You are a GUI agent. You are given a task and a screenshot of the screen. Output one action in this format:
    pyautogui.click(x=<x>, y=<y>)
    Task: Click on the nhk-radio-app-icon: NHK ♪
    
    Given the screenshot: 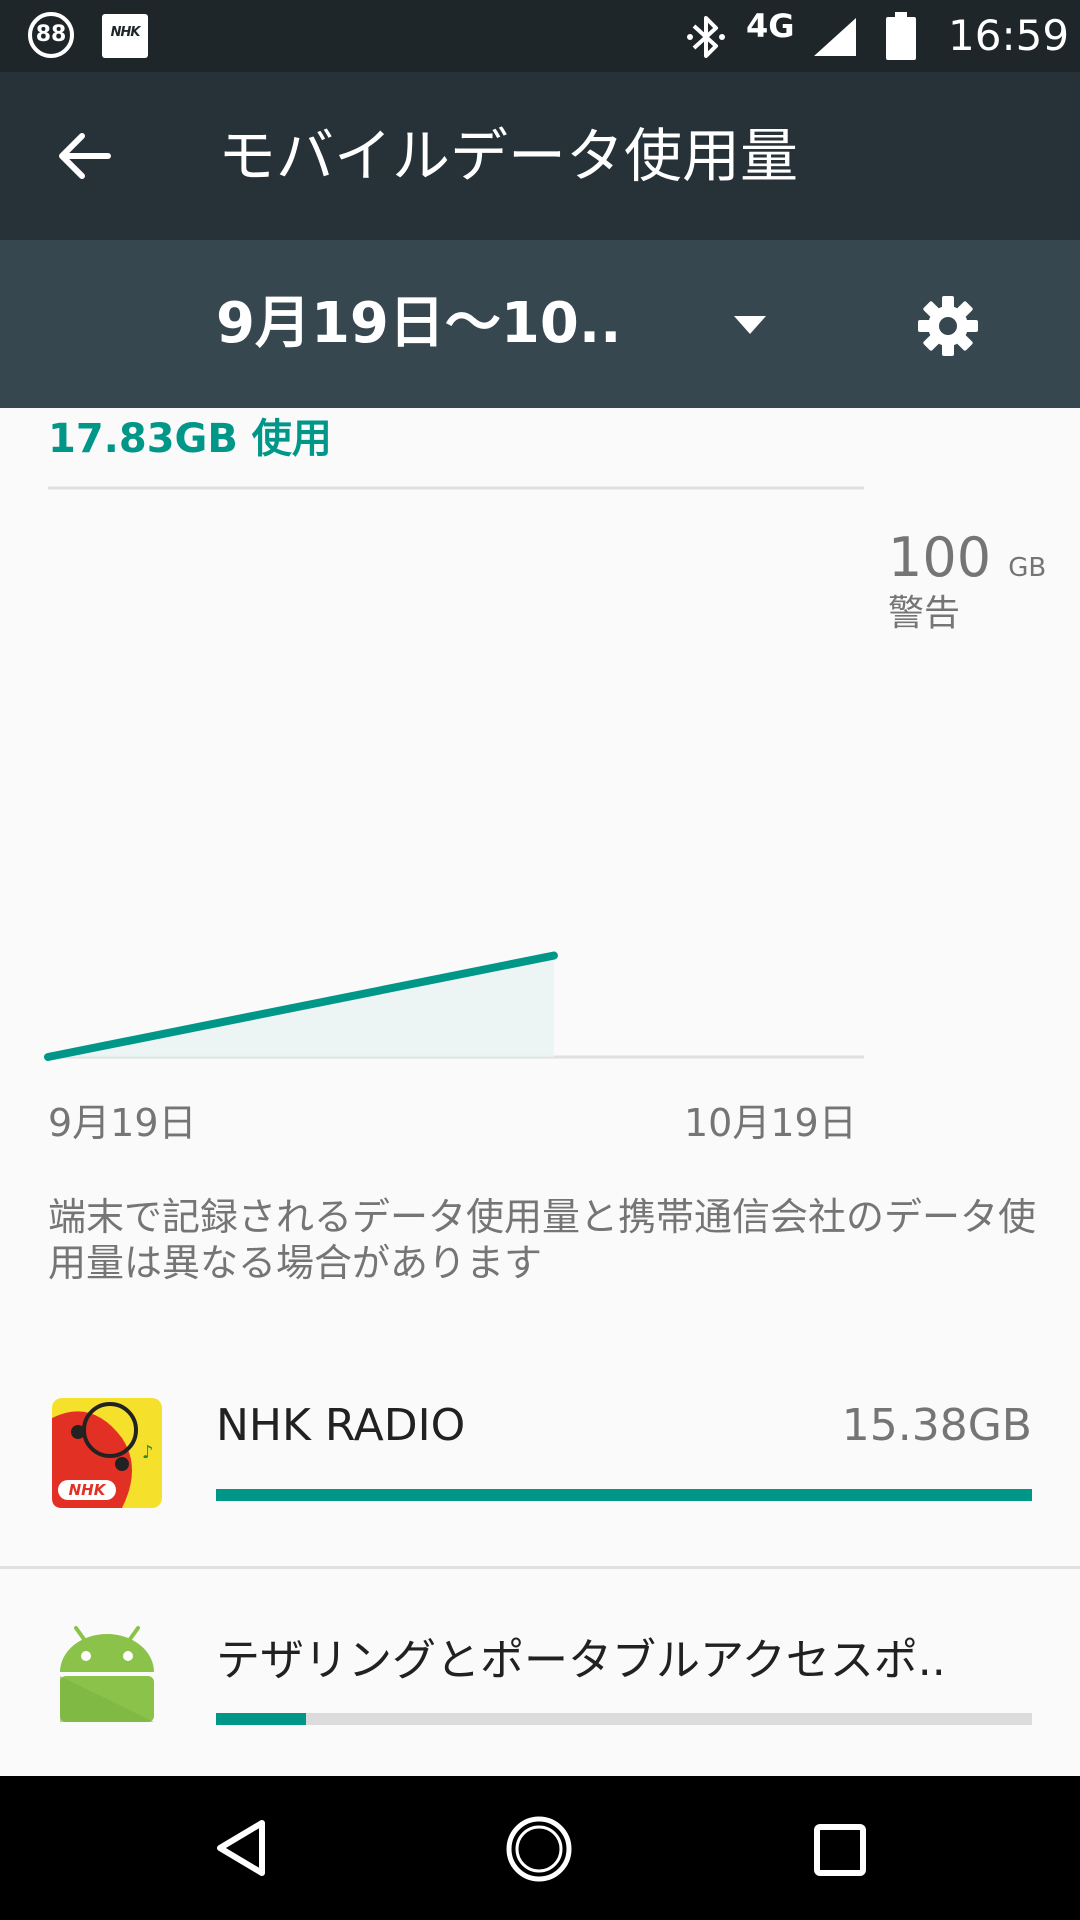 What is the action you would take?
    pyautogui.click(x=107, y=1453)
    